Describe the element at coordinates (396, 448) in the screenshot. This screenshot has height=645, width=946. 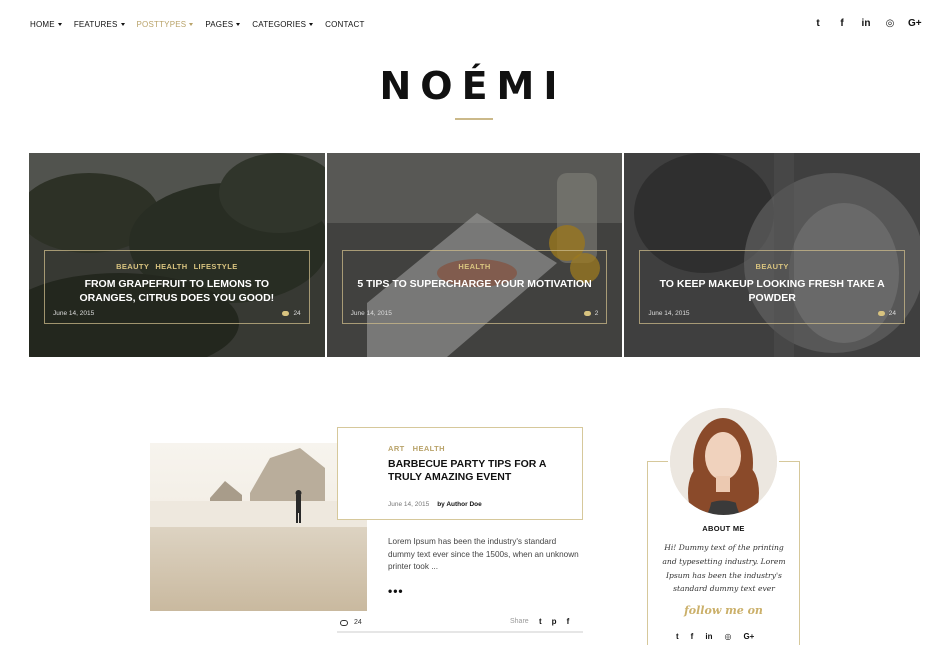
I see `category-link: ART` at that location.